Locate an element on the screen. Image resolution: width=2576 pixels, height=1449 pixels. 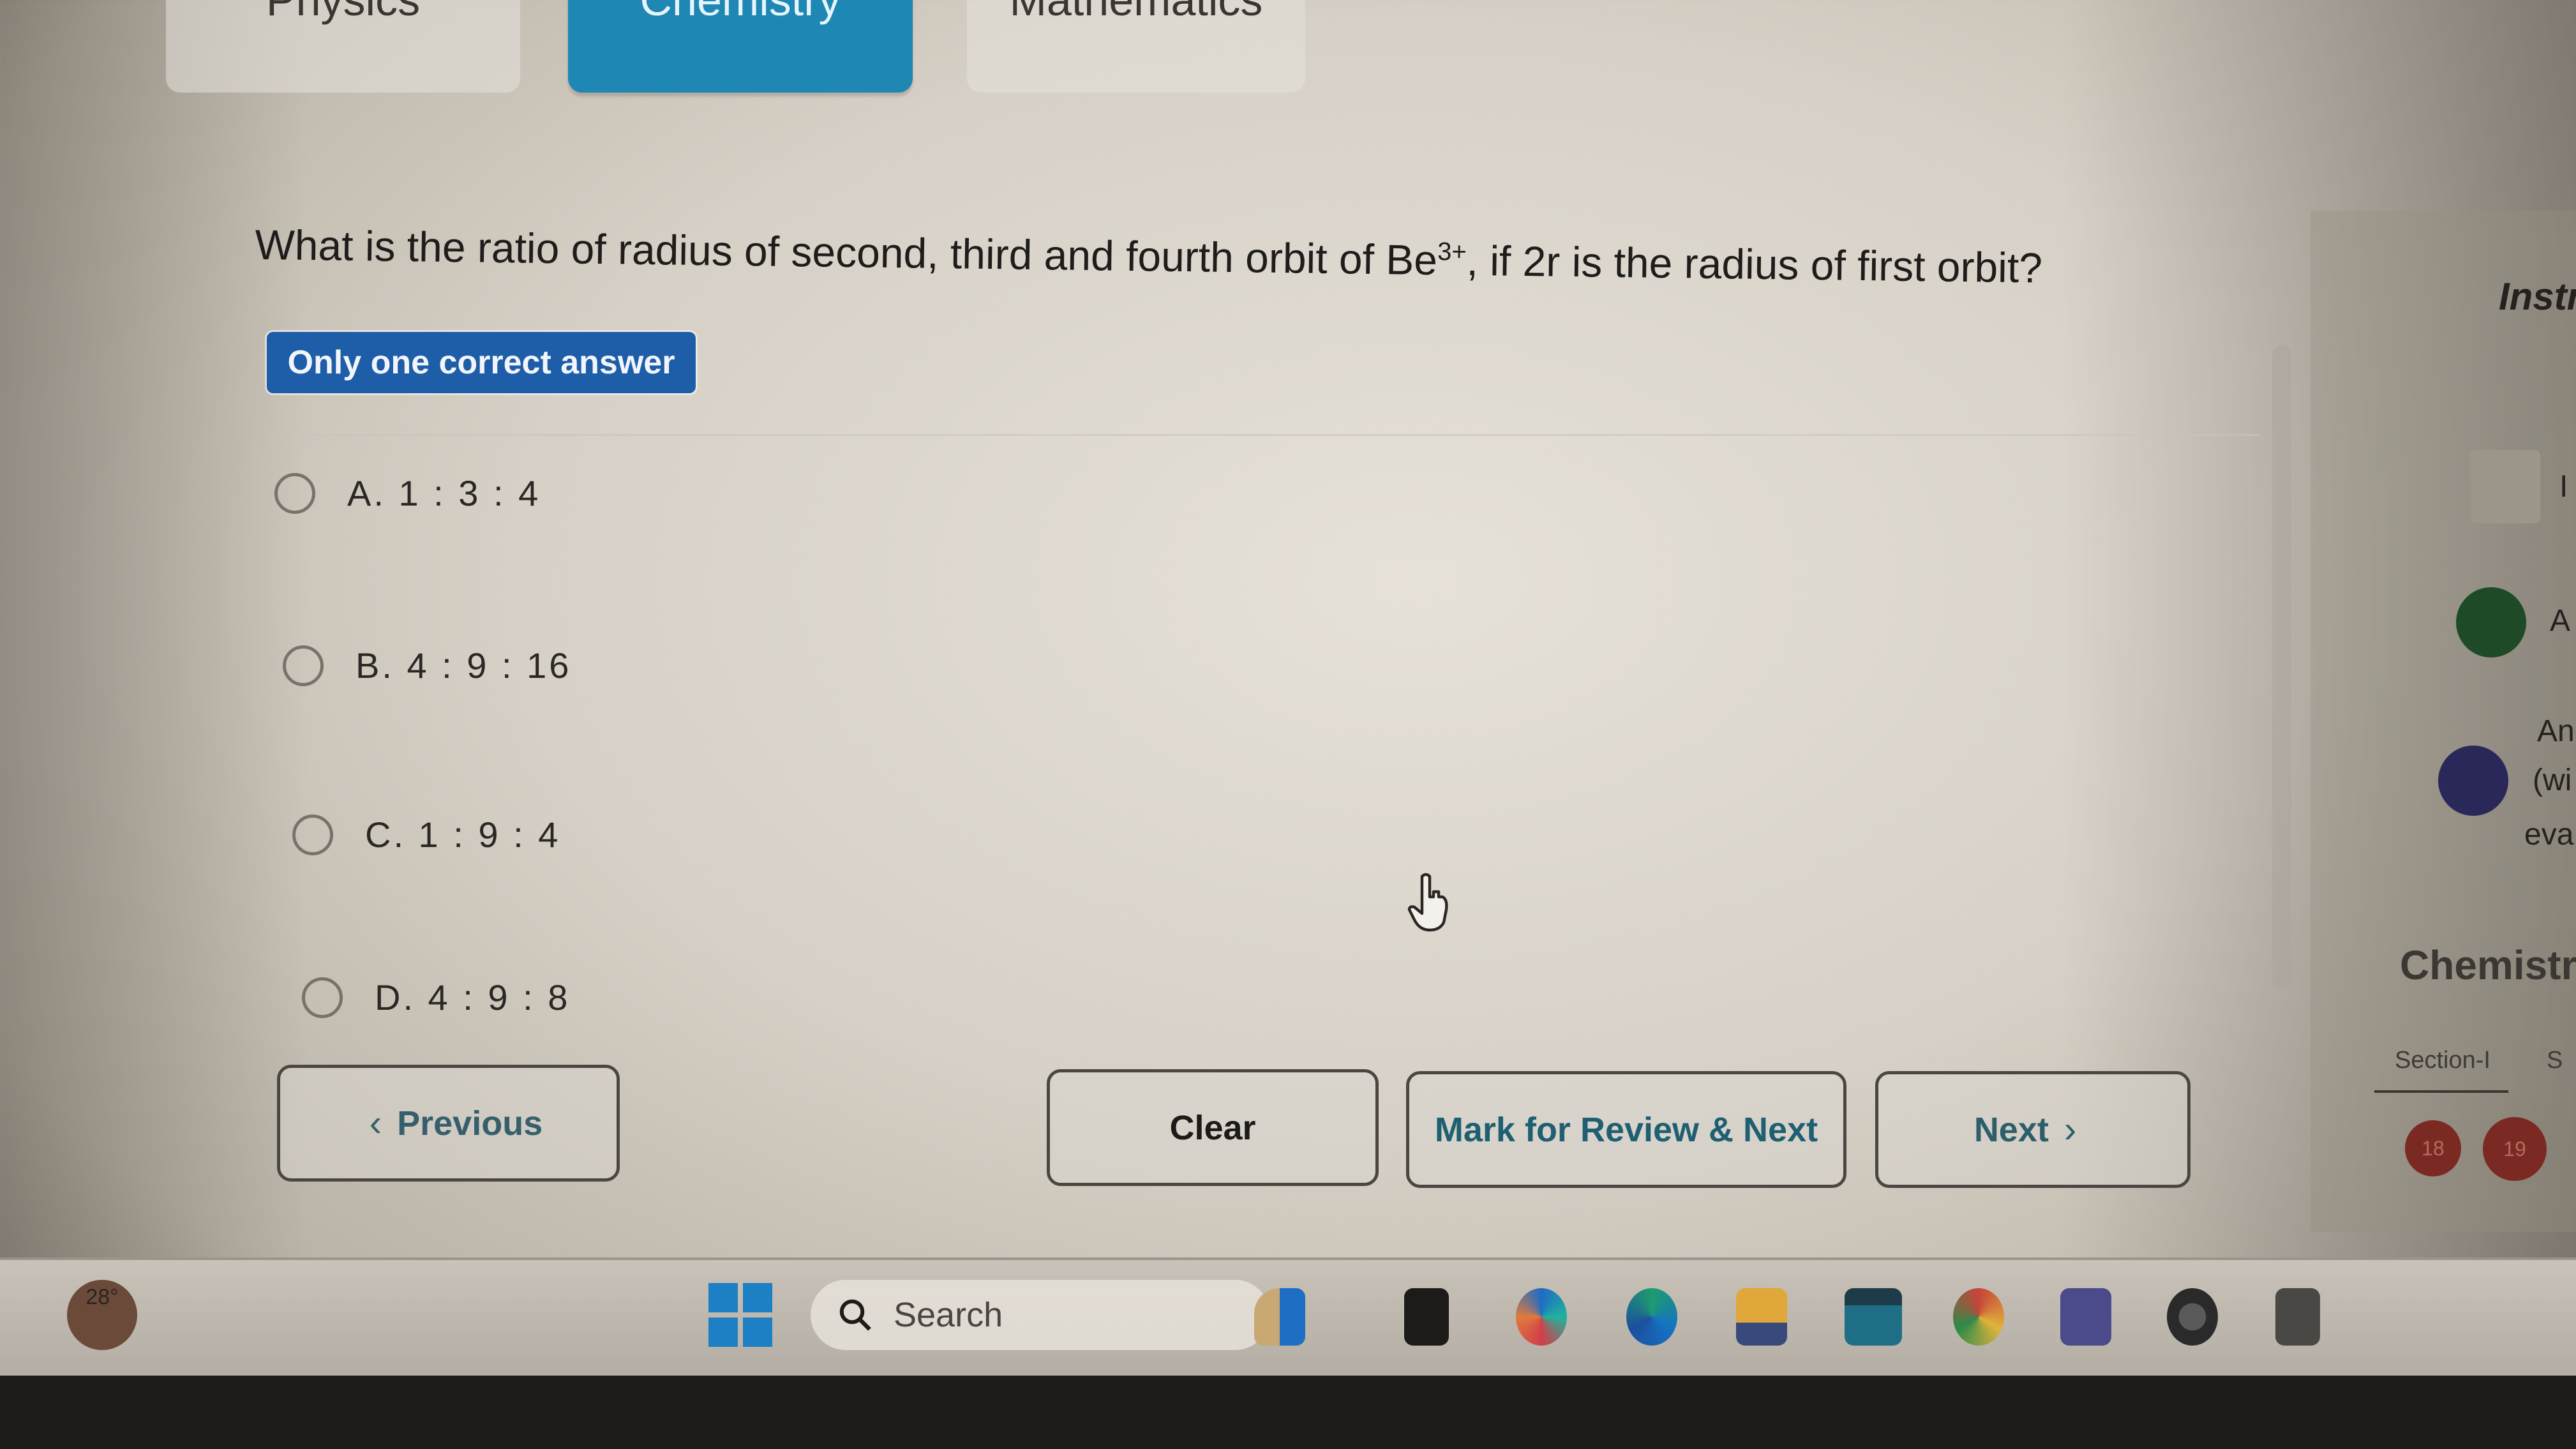
option-a: A. 1 : 3 : 4 is located at coordinates (407, 493).